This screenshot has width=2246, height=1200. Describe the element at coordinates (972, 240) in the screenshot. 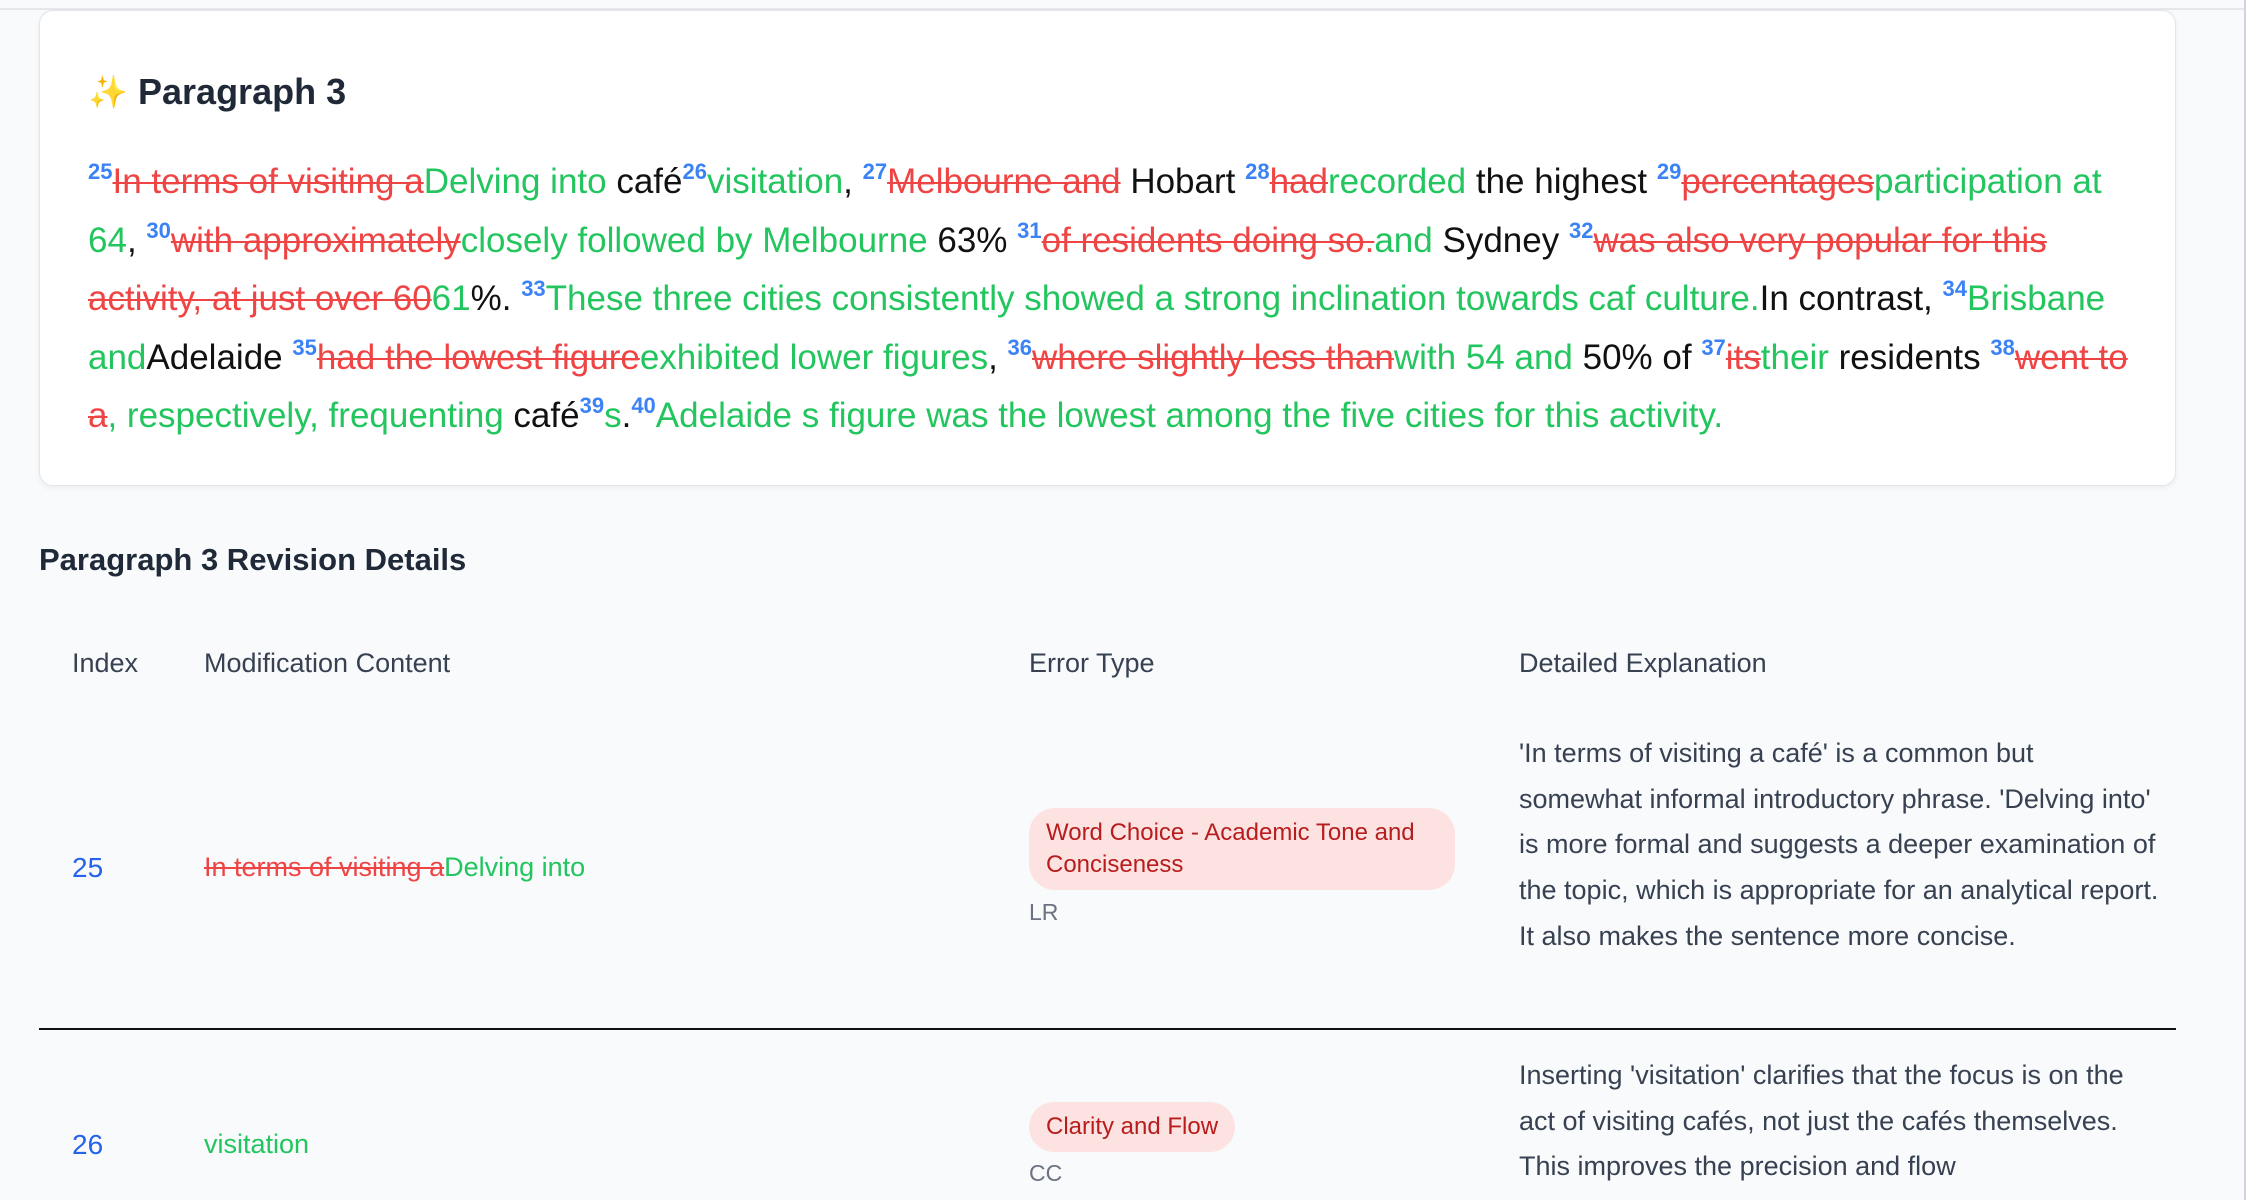

I see `unchanged-text: 63%` at that location.